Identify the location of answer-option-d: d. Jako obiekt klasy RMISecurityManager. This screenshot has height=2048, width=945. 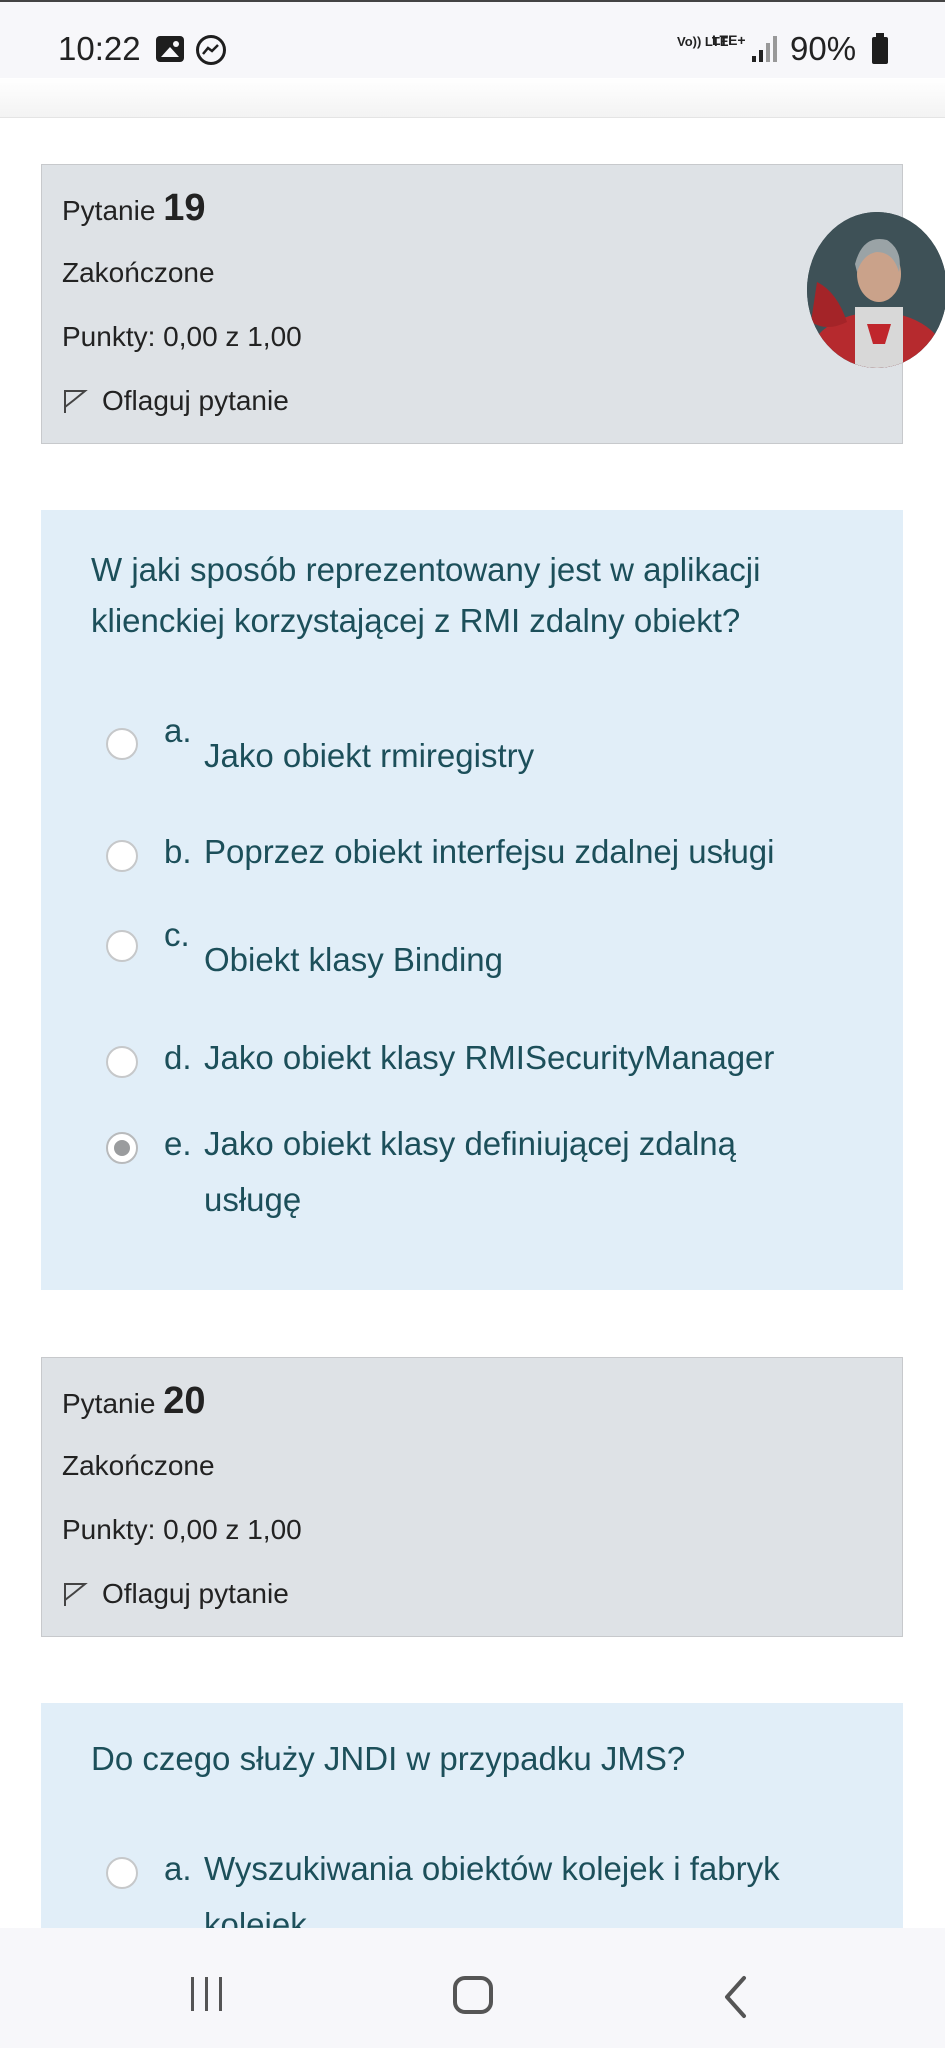
(440, 1058).